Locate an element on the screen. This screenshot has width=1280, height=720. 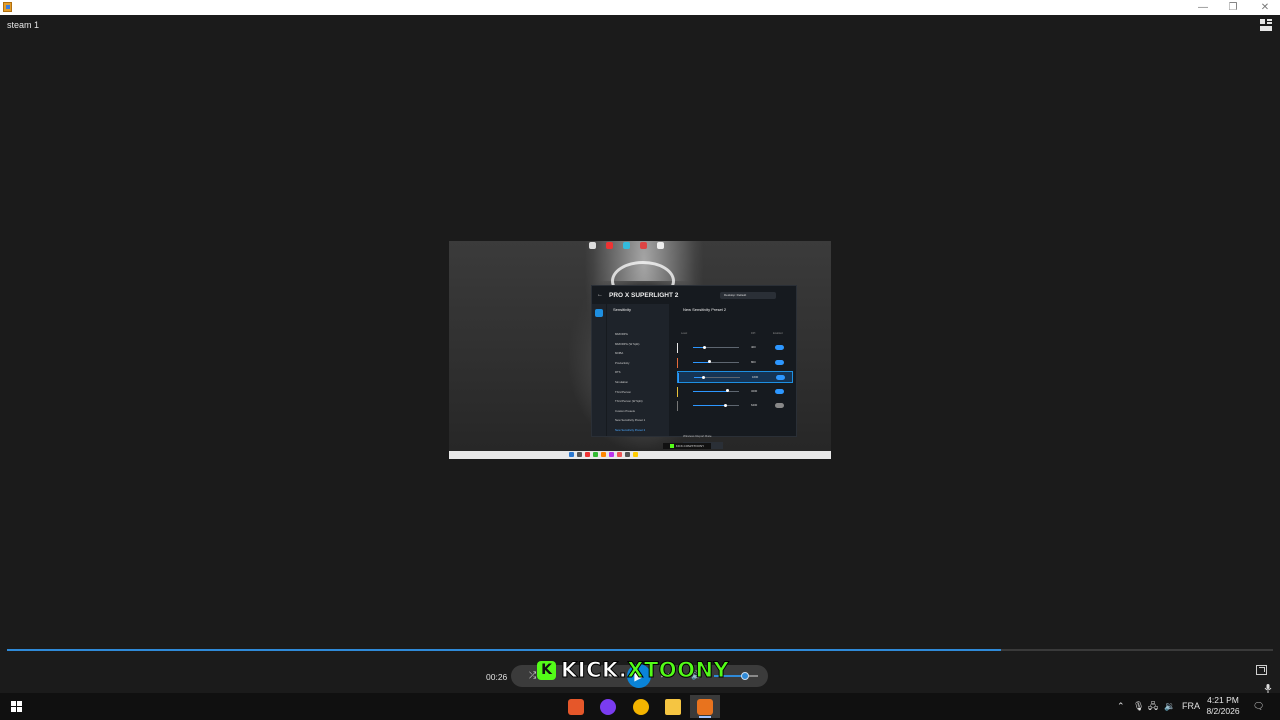
dpi-value: 400 is located at coordinates (753, 347).